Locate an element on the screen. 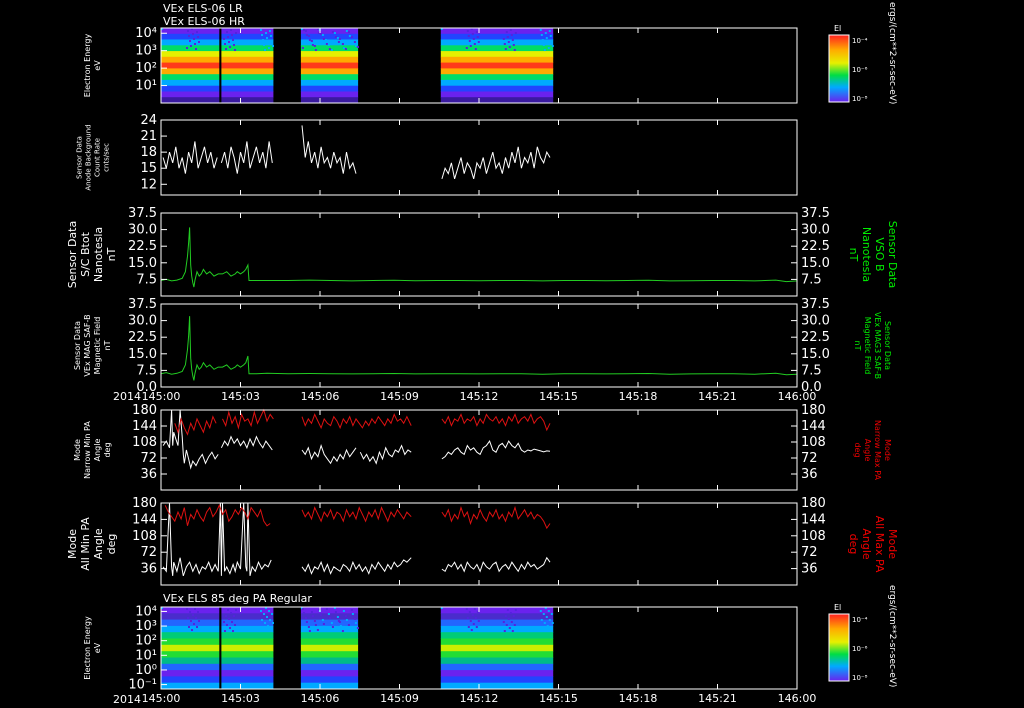  colorbar-bottom-tick-1: 10⁻⁶ is located at coordinates (860, 649).